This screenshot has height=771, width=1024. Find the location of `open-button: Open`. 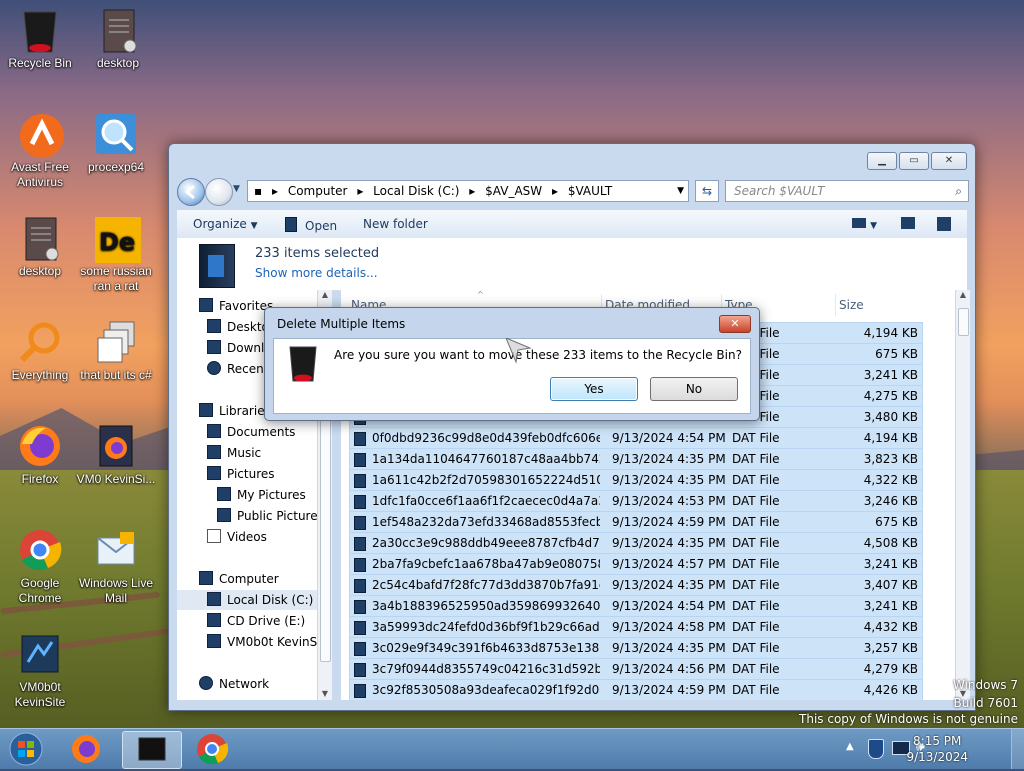

open-button: Open is located at coordinates (311, 225).